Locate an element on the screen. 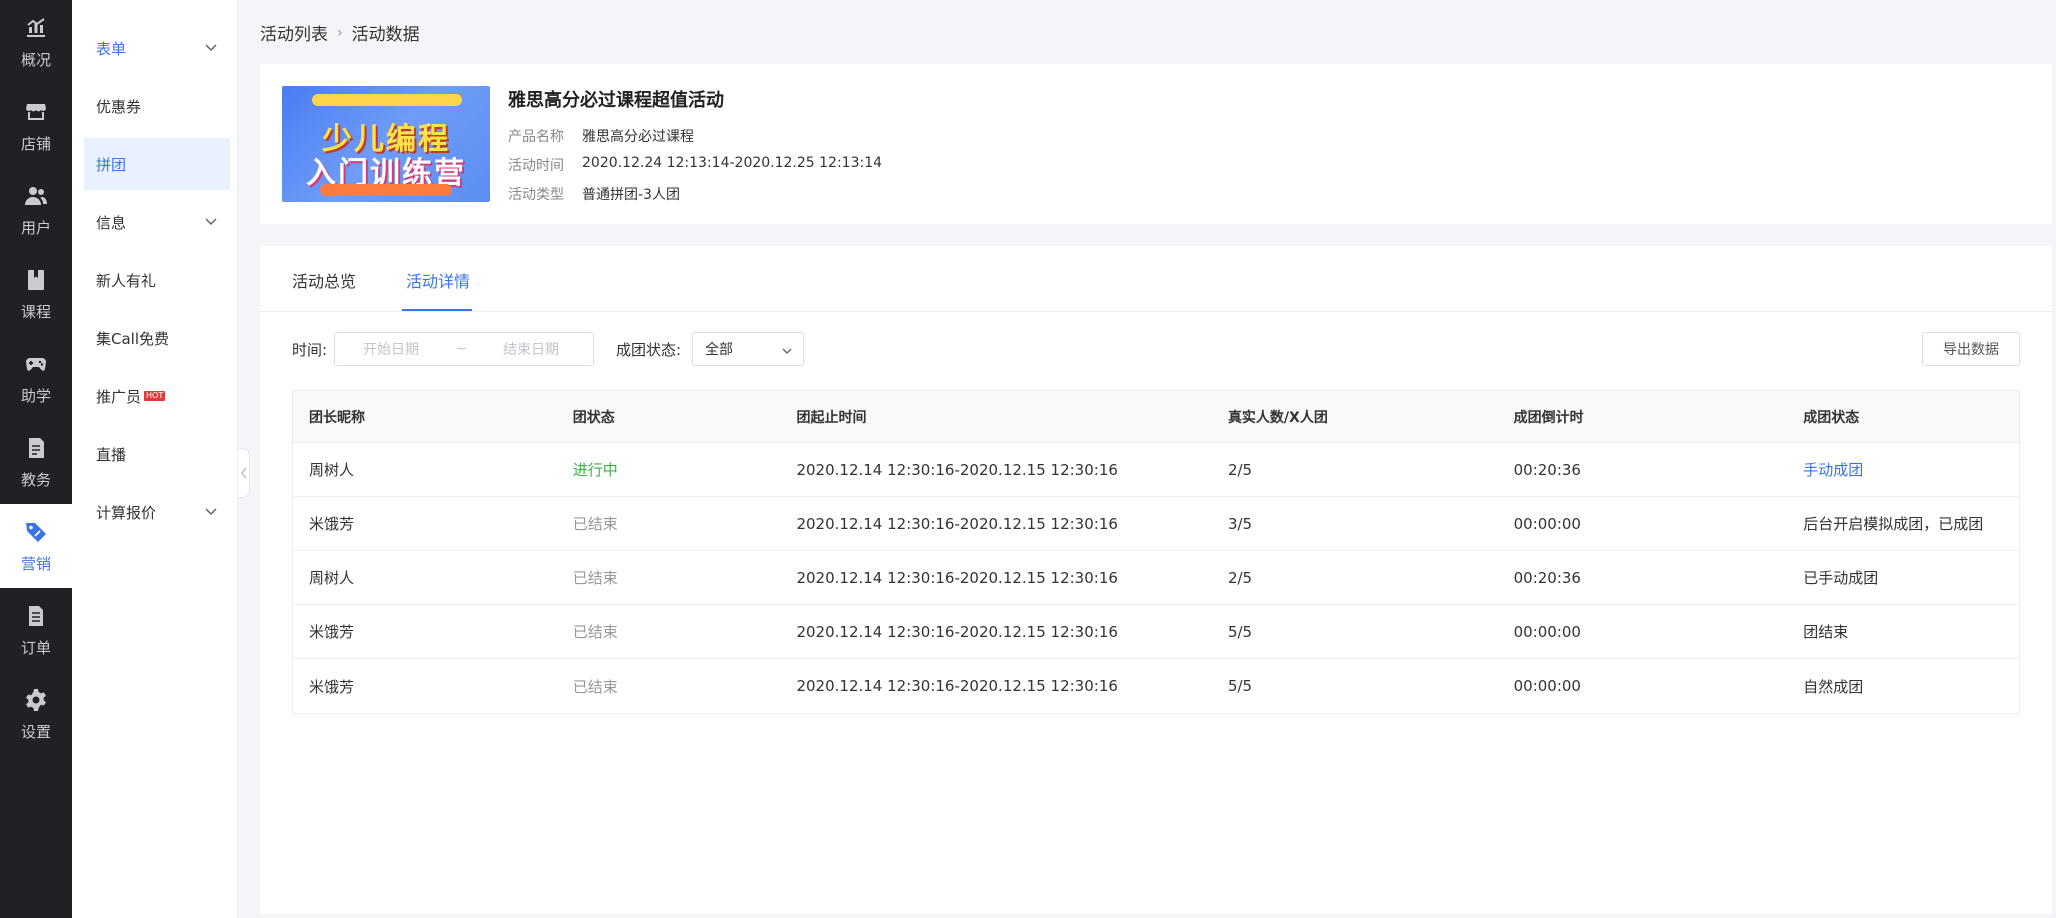  submenu-collapse-handle is located at coordinates (244, 473).